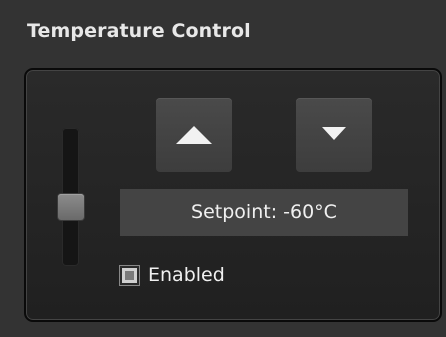 This screenshot has width=446, height=337. I want to click on increase-button, so click(194, 135).